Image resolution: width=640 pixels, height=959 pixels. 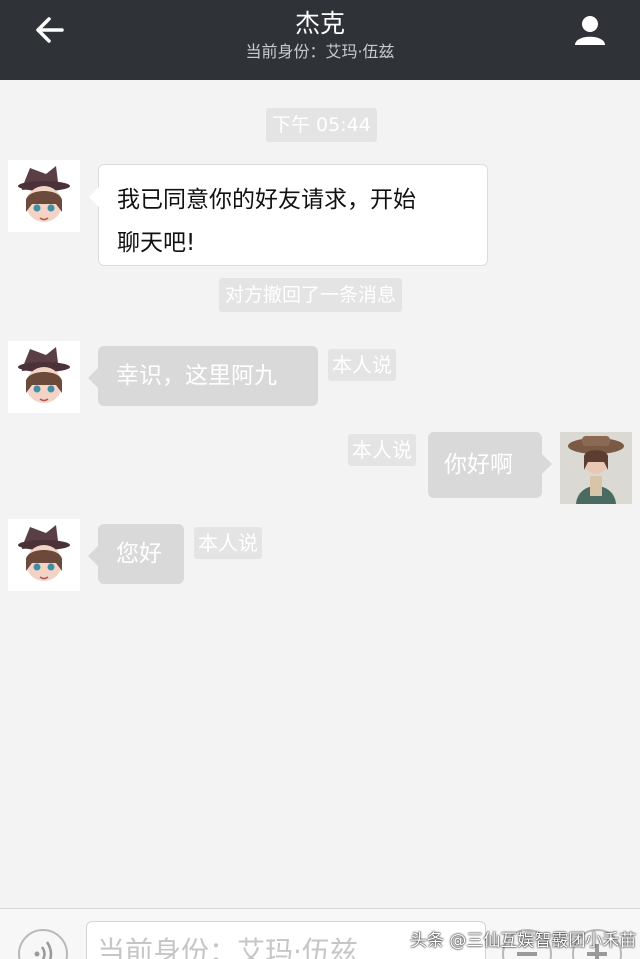 What do you see at coordinates (156, 243) in the screenshot?
I see `greeting-message-line-2: 聊天吧!` at bounding box center [156, 243].